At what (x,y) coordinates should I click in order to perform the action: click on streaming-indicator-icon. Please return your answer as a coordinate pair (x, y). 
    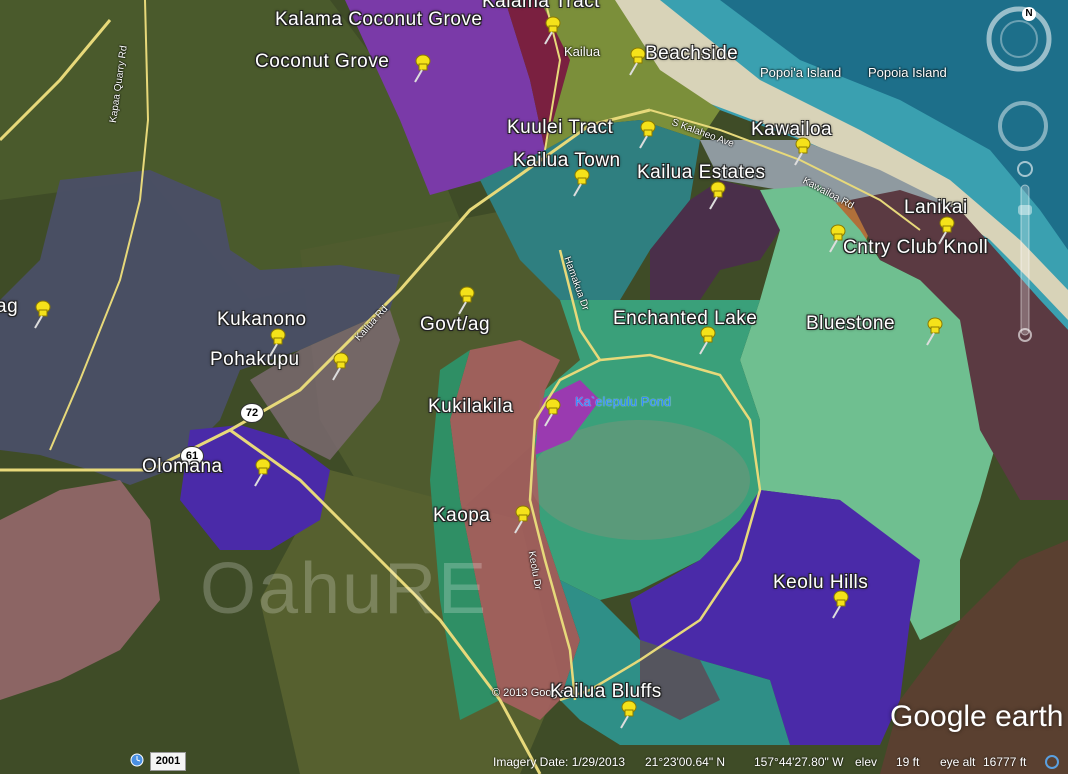
    Looking at the image, I should click on (1052, 762).